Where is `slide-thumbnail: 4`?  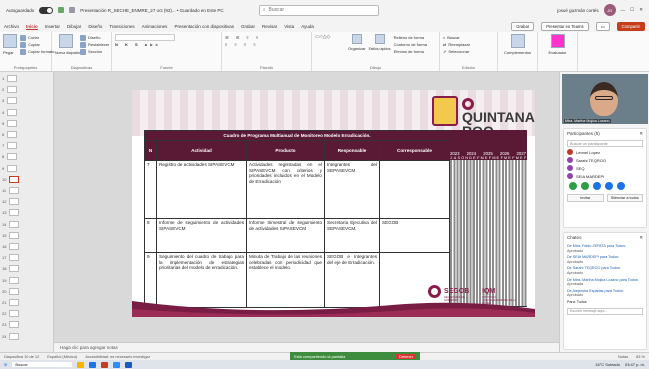
slide-thumbnail: 4 is located at coordinates (10, 112).